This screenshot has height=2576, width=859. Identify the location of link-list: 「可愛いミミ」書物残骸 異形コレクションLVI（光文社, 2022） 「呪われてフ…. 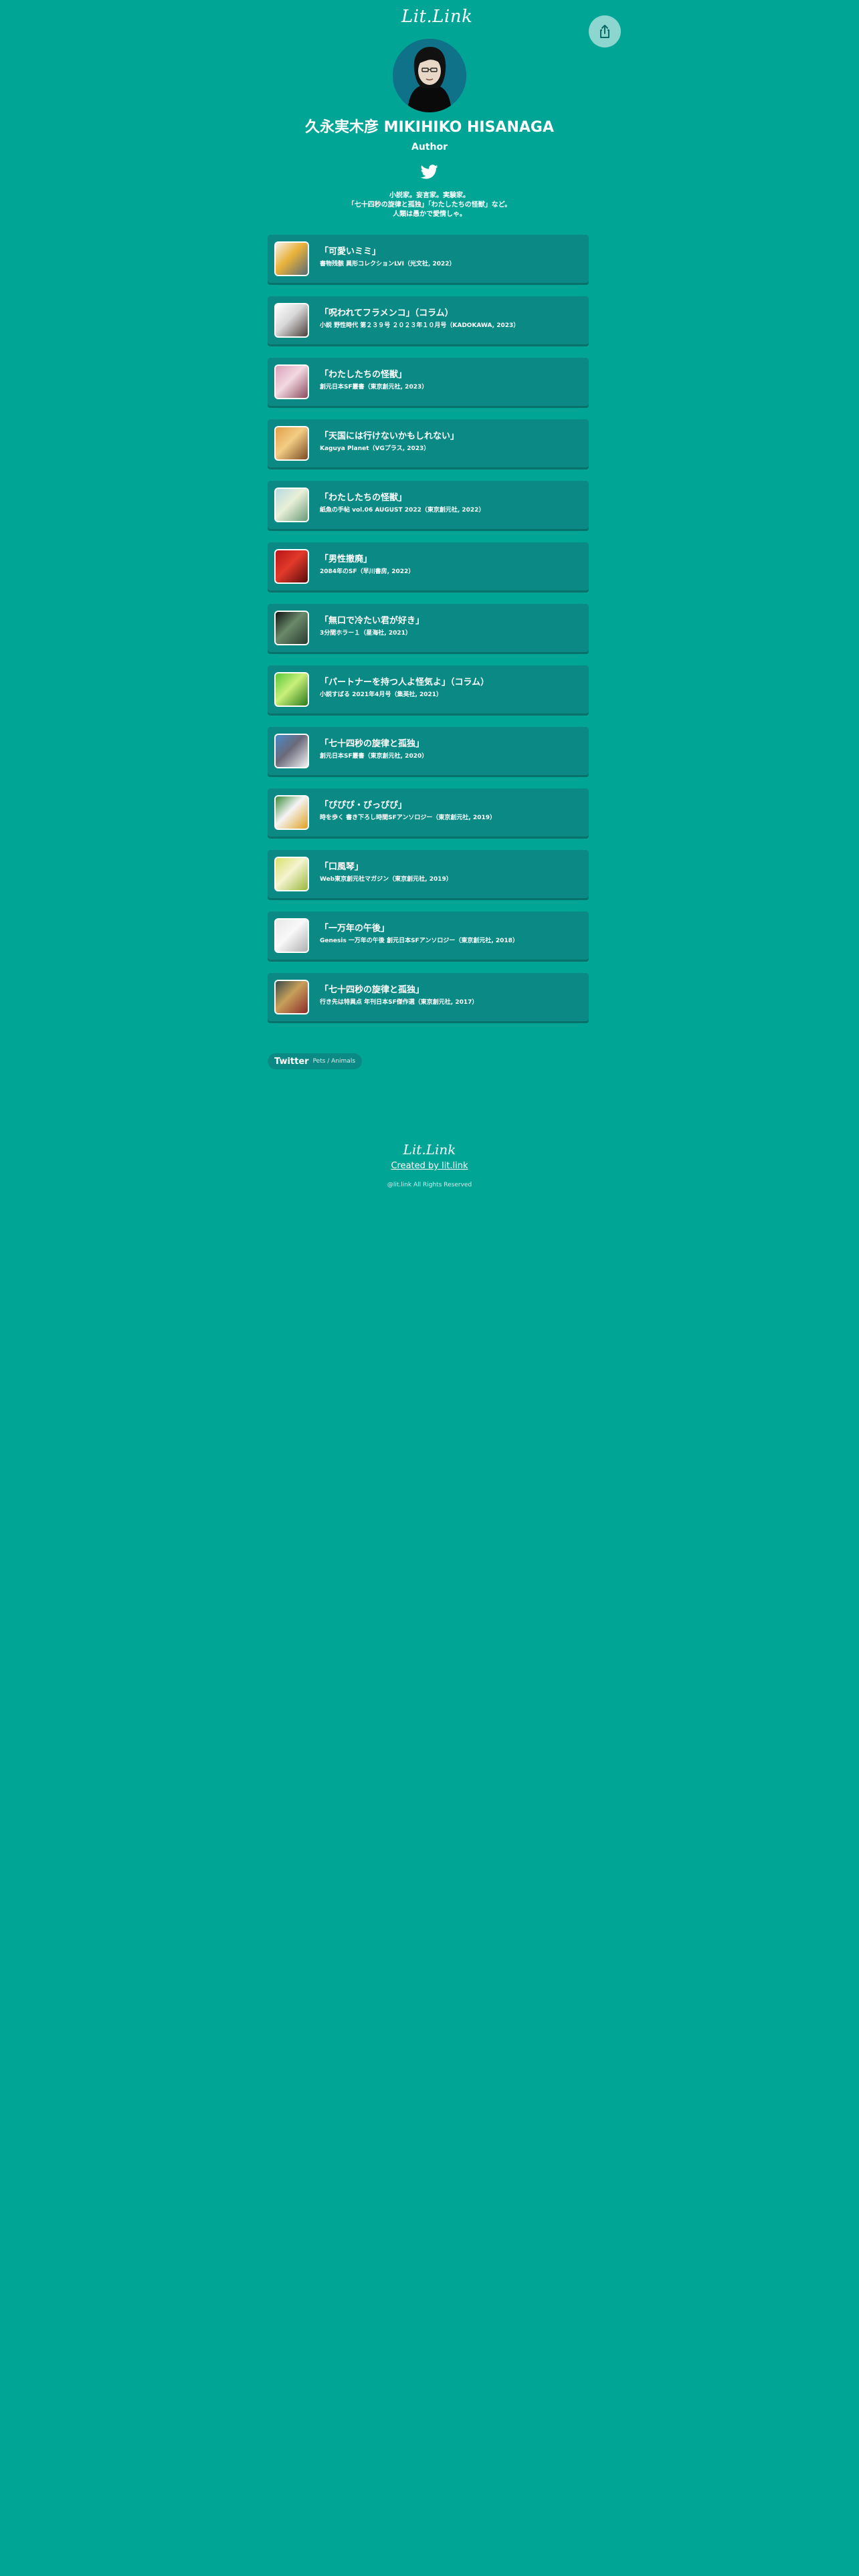
(428, 635).